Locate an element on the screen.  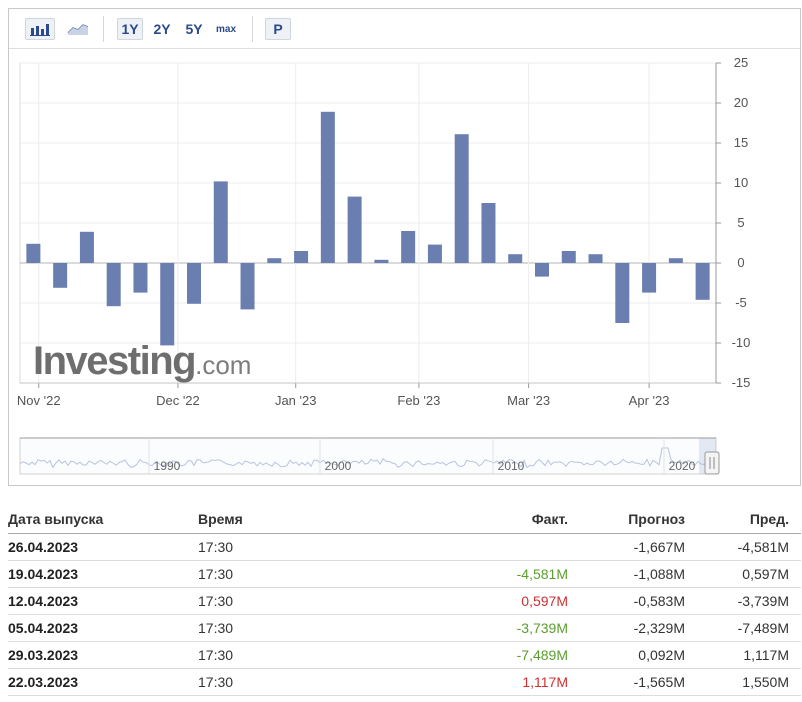
x-tick-label: Dec '22 is located at coordinates (178, 400).